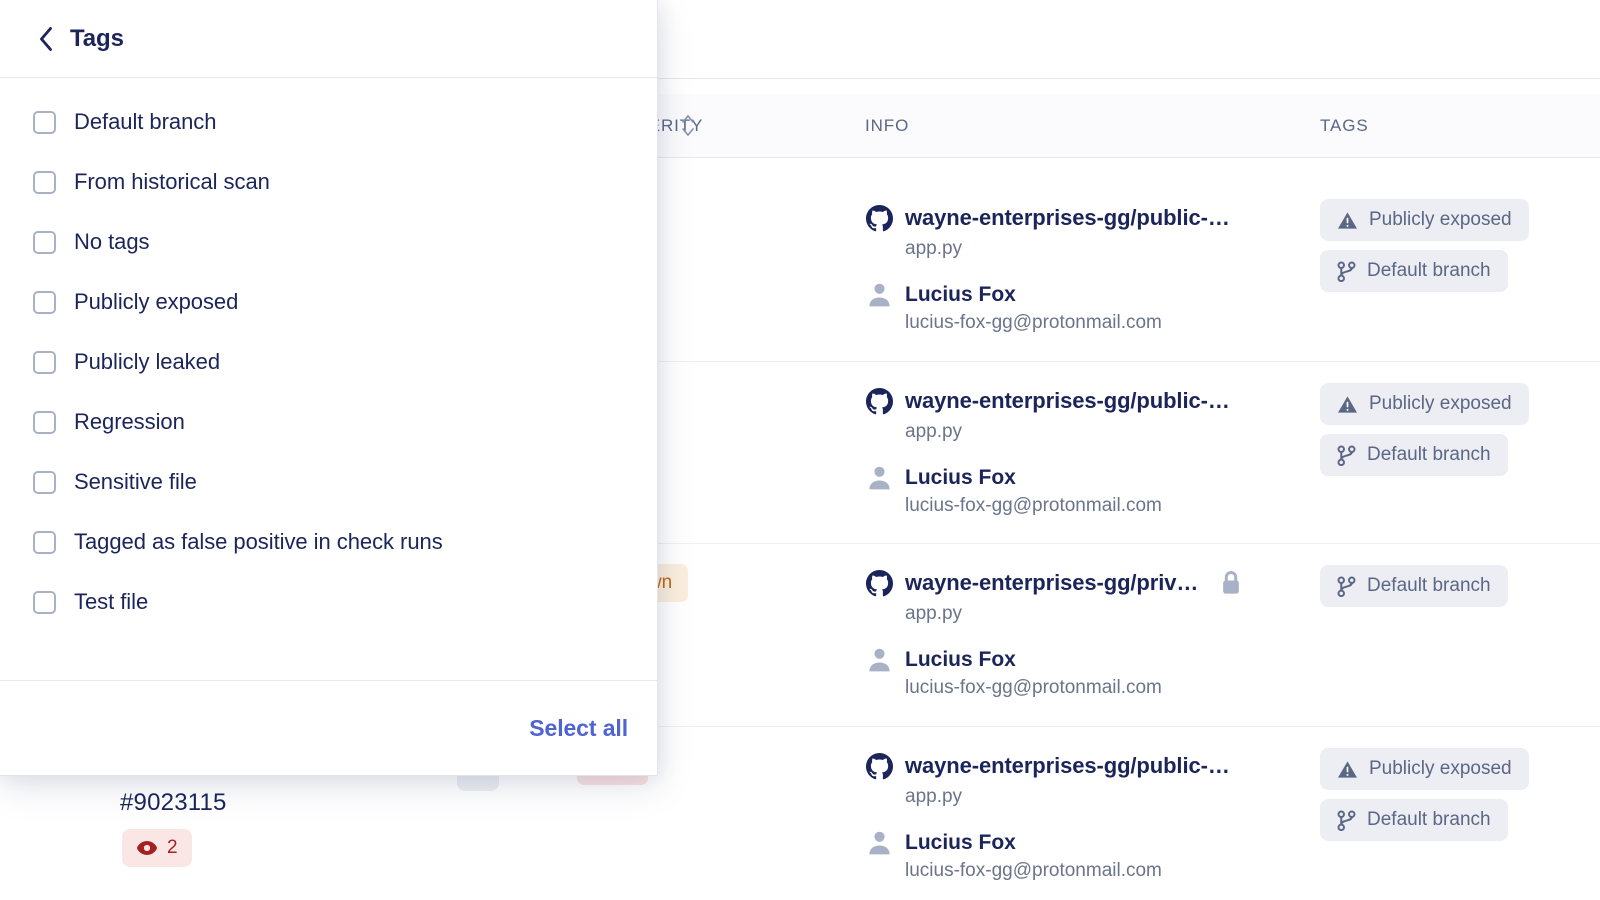 Image resolution: width=1600 pixels, height=900 pixels. Describe the element at coordinates (328, 242) in the screenshot. I see `tag-option-no-tags: No tags` at that location.